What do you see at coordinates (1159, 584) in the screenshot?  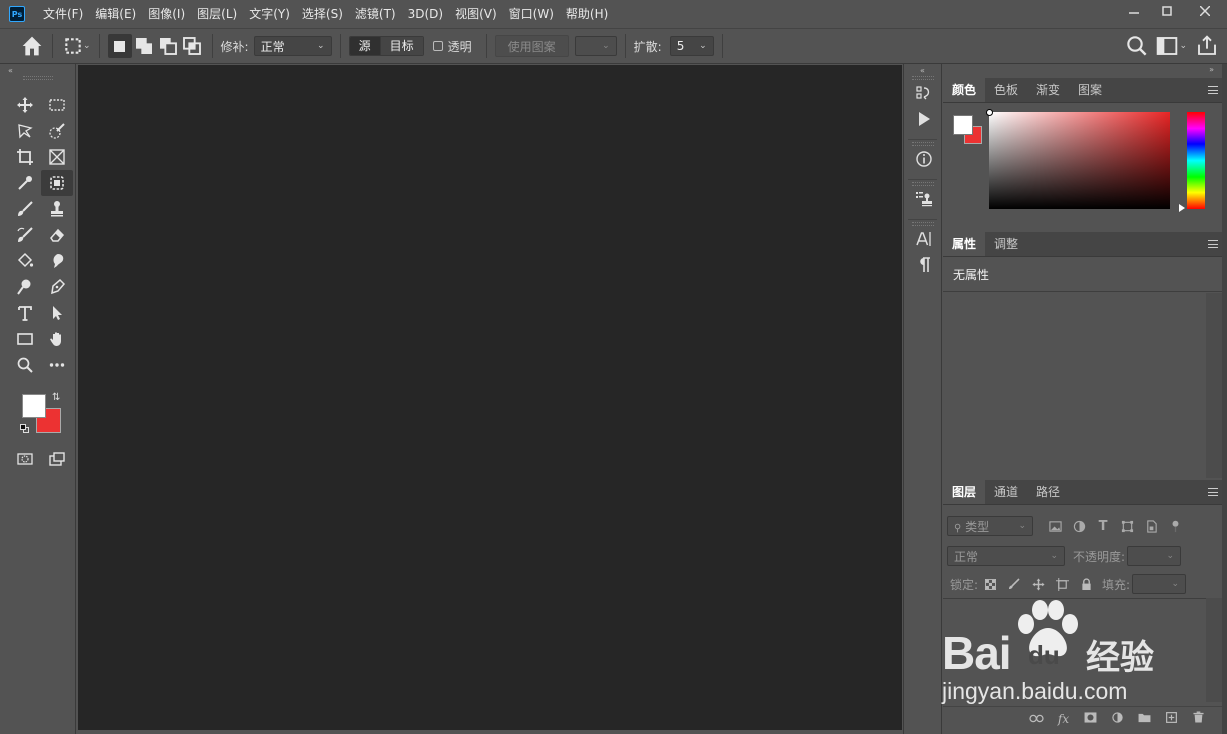 I see `fill-input: ⌄` at bounding box center [1159, 584].